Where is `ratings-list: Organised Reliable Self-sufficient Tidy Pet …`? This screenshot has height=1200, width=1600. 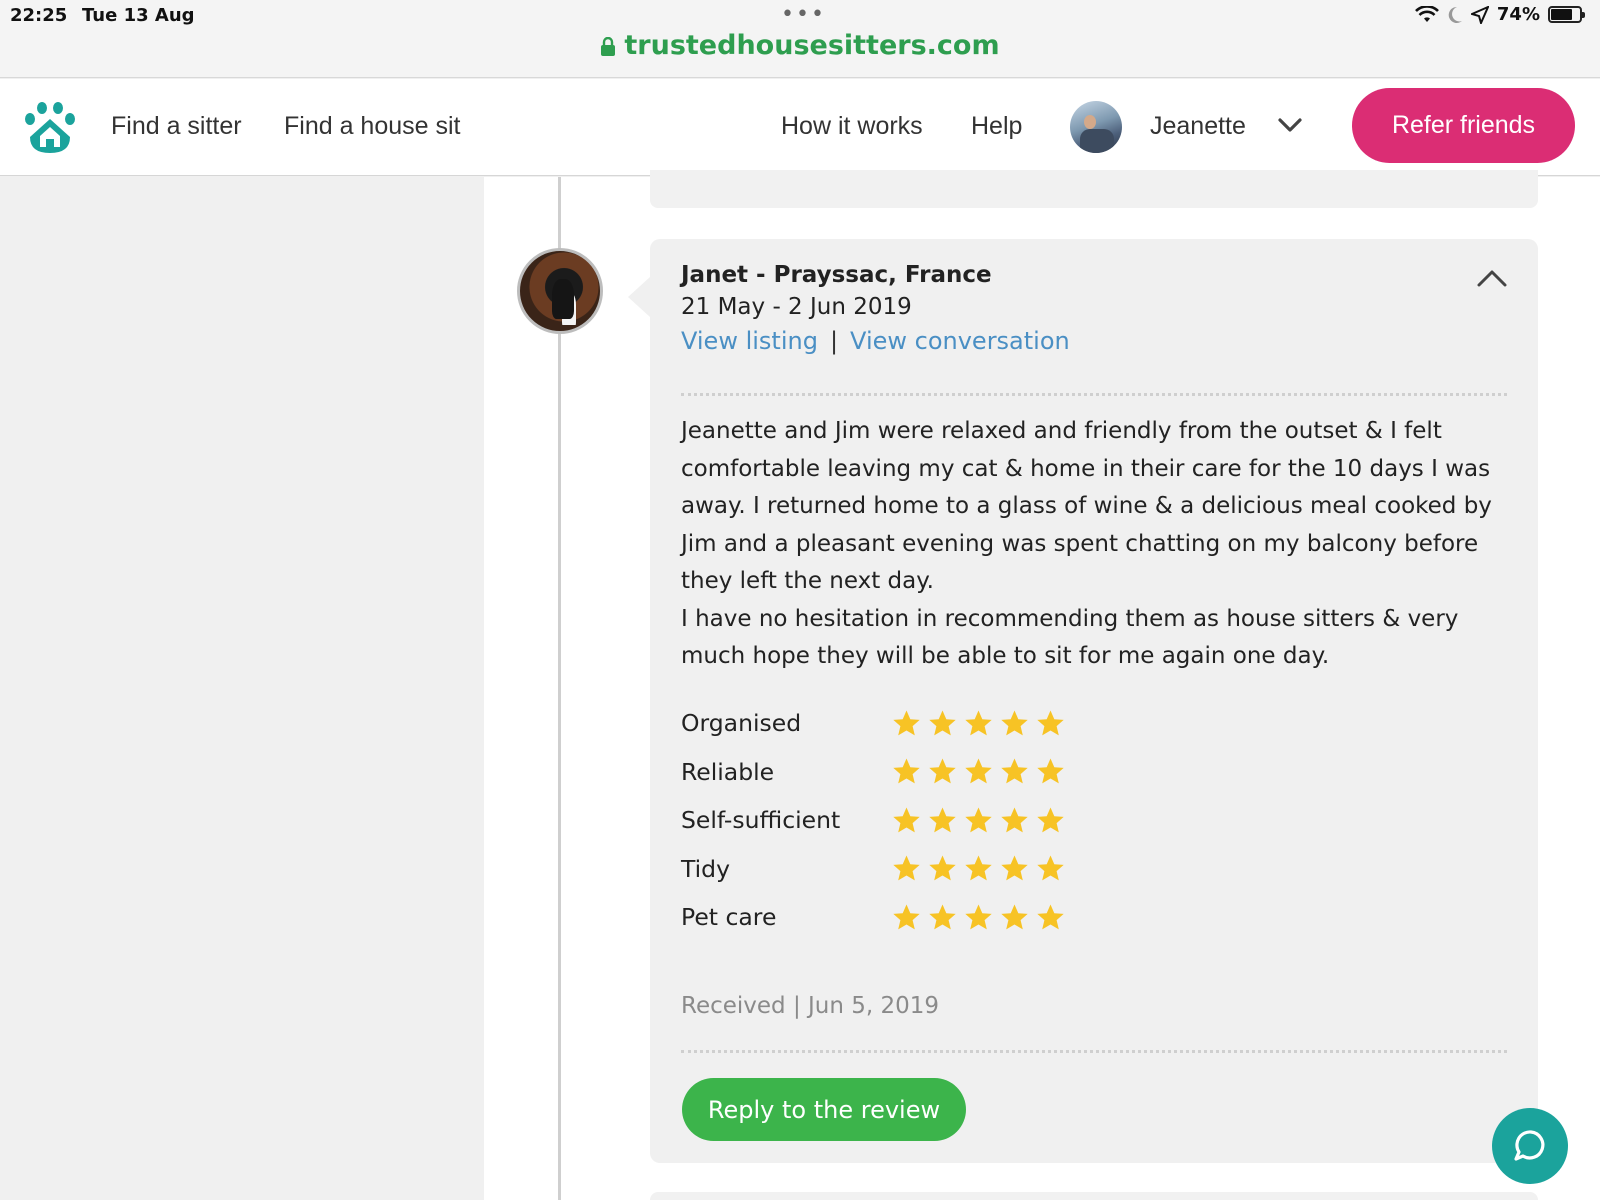 ratings-list: Organised Reliable Self-sufficient Tidy Pet … is located at coordinates (931, 820).